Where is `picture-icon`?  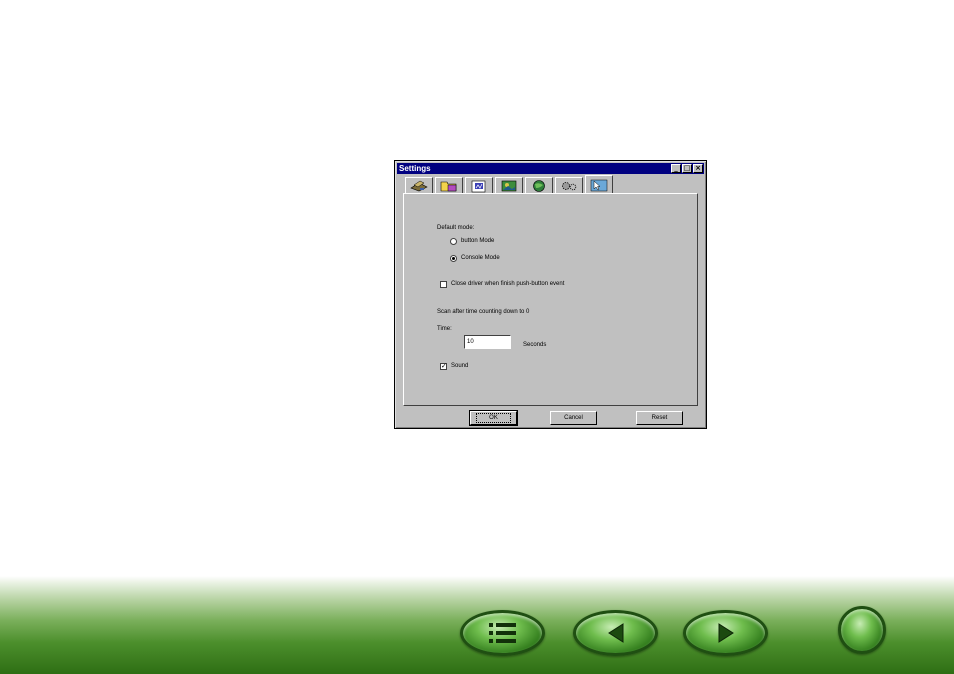 picture-icon is located at coordinates (509, 185).